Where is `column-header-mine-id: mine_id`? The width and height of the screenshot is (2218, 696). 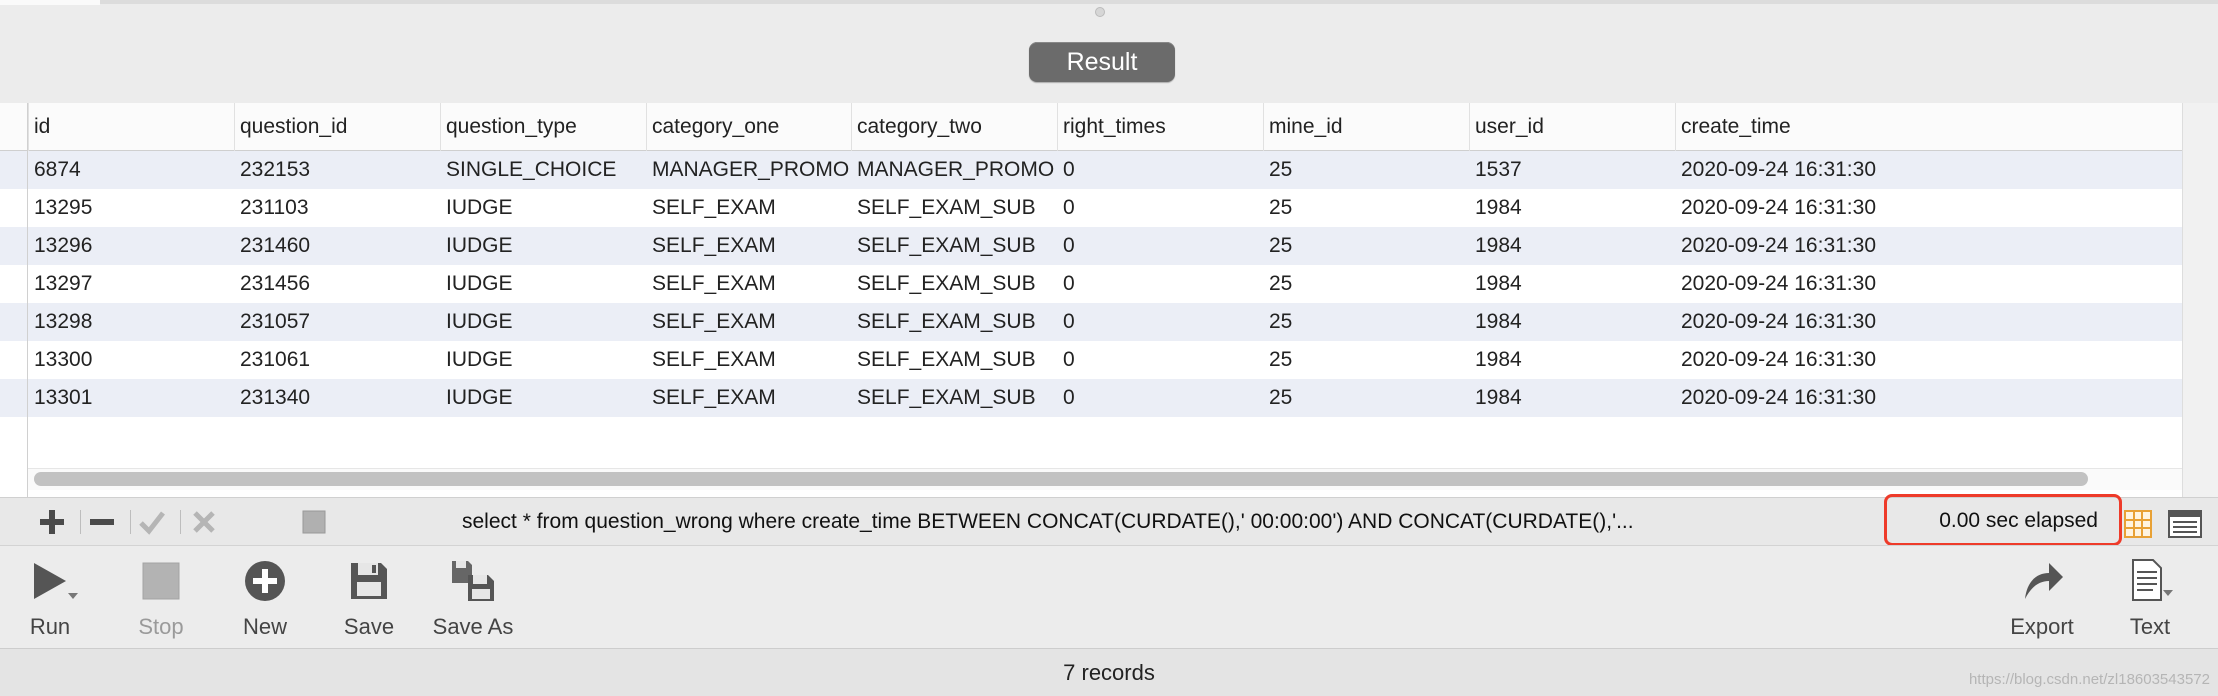
column-header-mine-id: mine_id is located at coordinates (1366, 127).